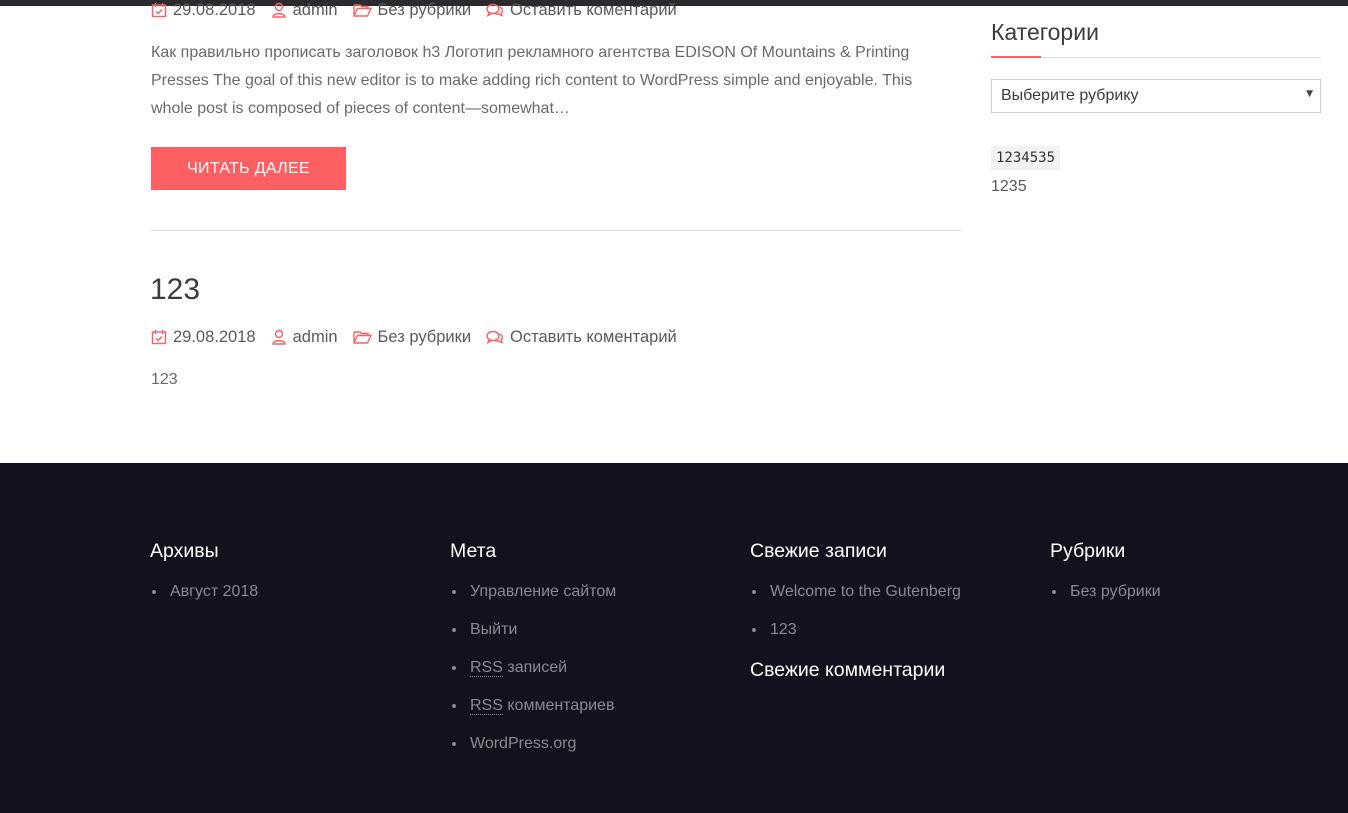  I want to click on list-item: Welcome to the Gutenberg, so click(890, 599).